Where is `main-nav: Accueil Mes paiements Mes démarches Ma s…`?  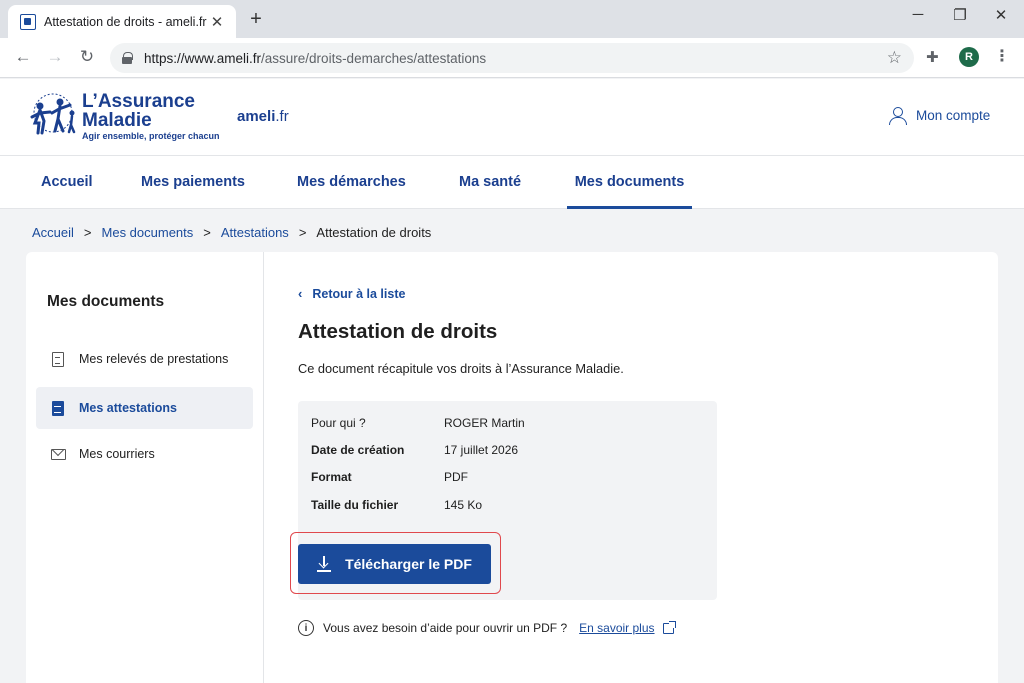
main-nav: Accueil Mes paiements Mes démarches Ma s… is located at coordinates (512, 182).